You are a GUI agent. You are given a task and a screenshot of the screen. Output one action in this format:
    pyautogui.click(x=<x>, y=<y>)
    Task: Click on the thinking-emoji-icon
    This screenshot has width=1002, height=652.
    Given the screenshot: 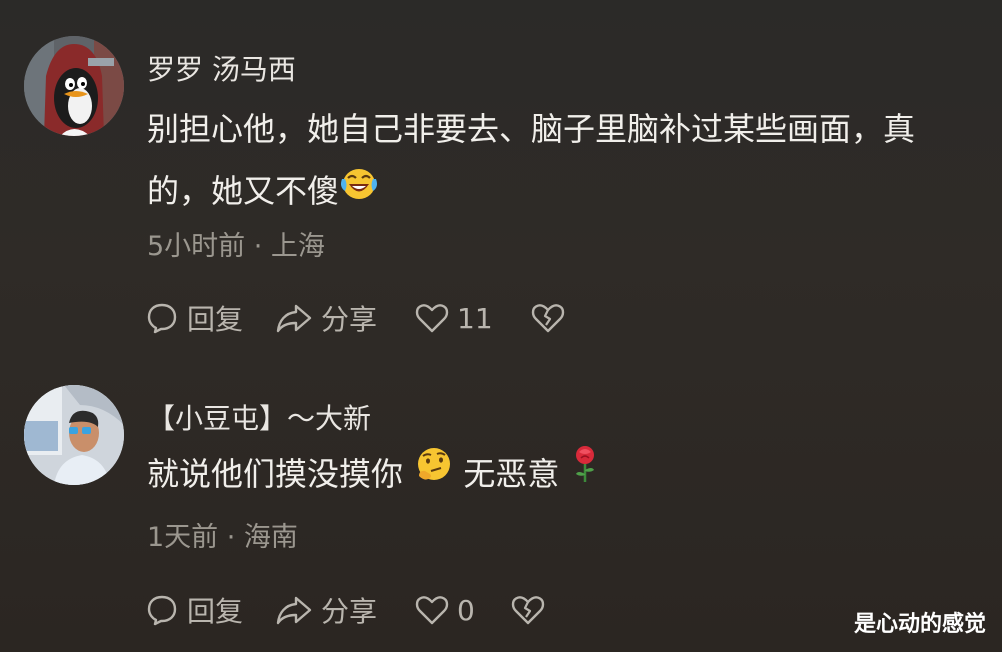 What is the action you would take?
    pyautogui.click(x=433, y=473)
    